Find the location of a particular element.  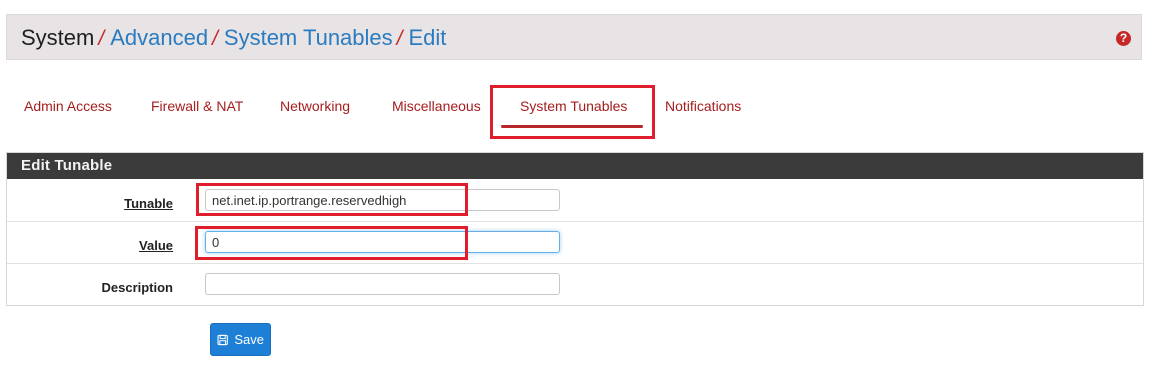

tunable-input is located at coordinates (382, 200).